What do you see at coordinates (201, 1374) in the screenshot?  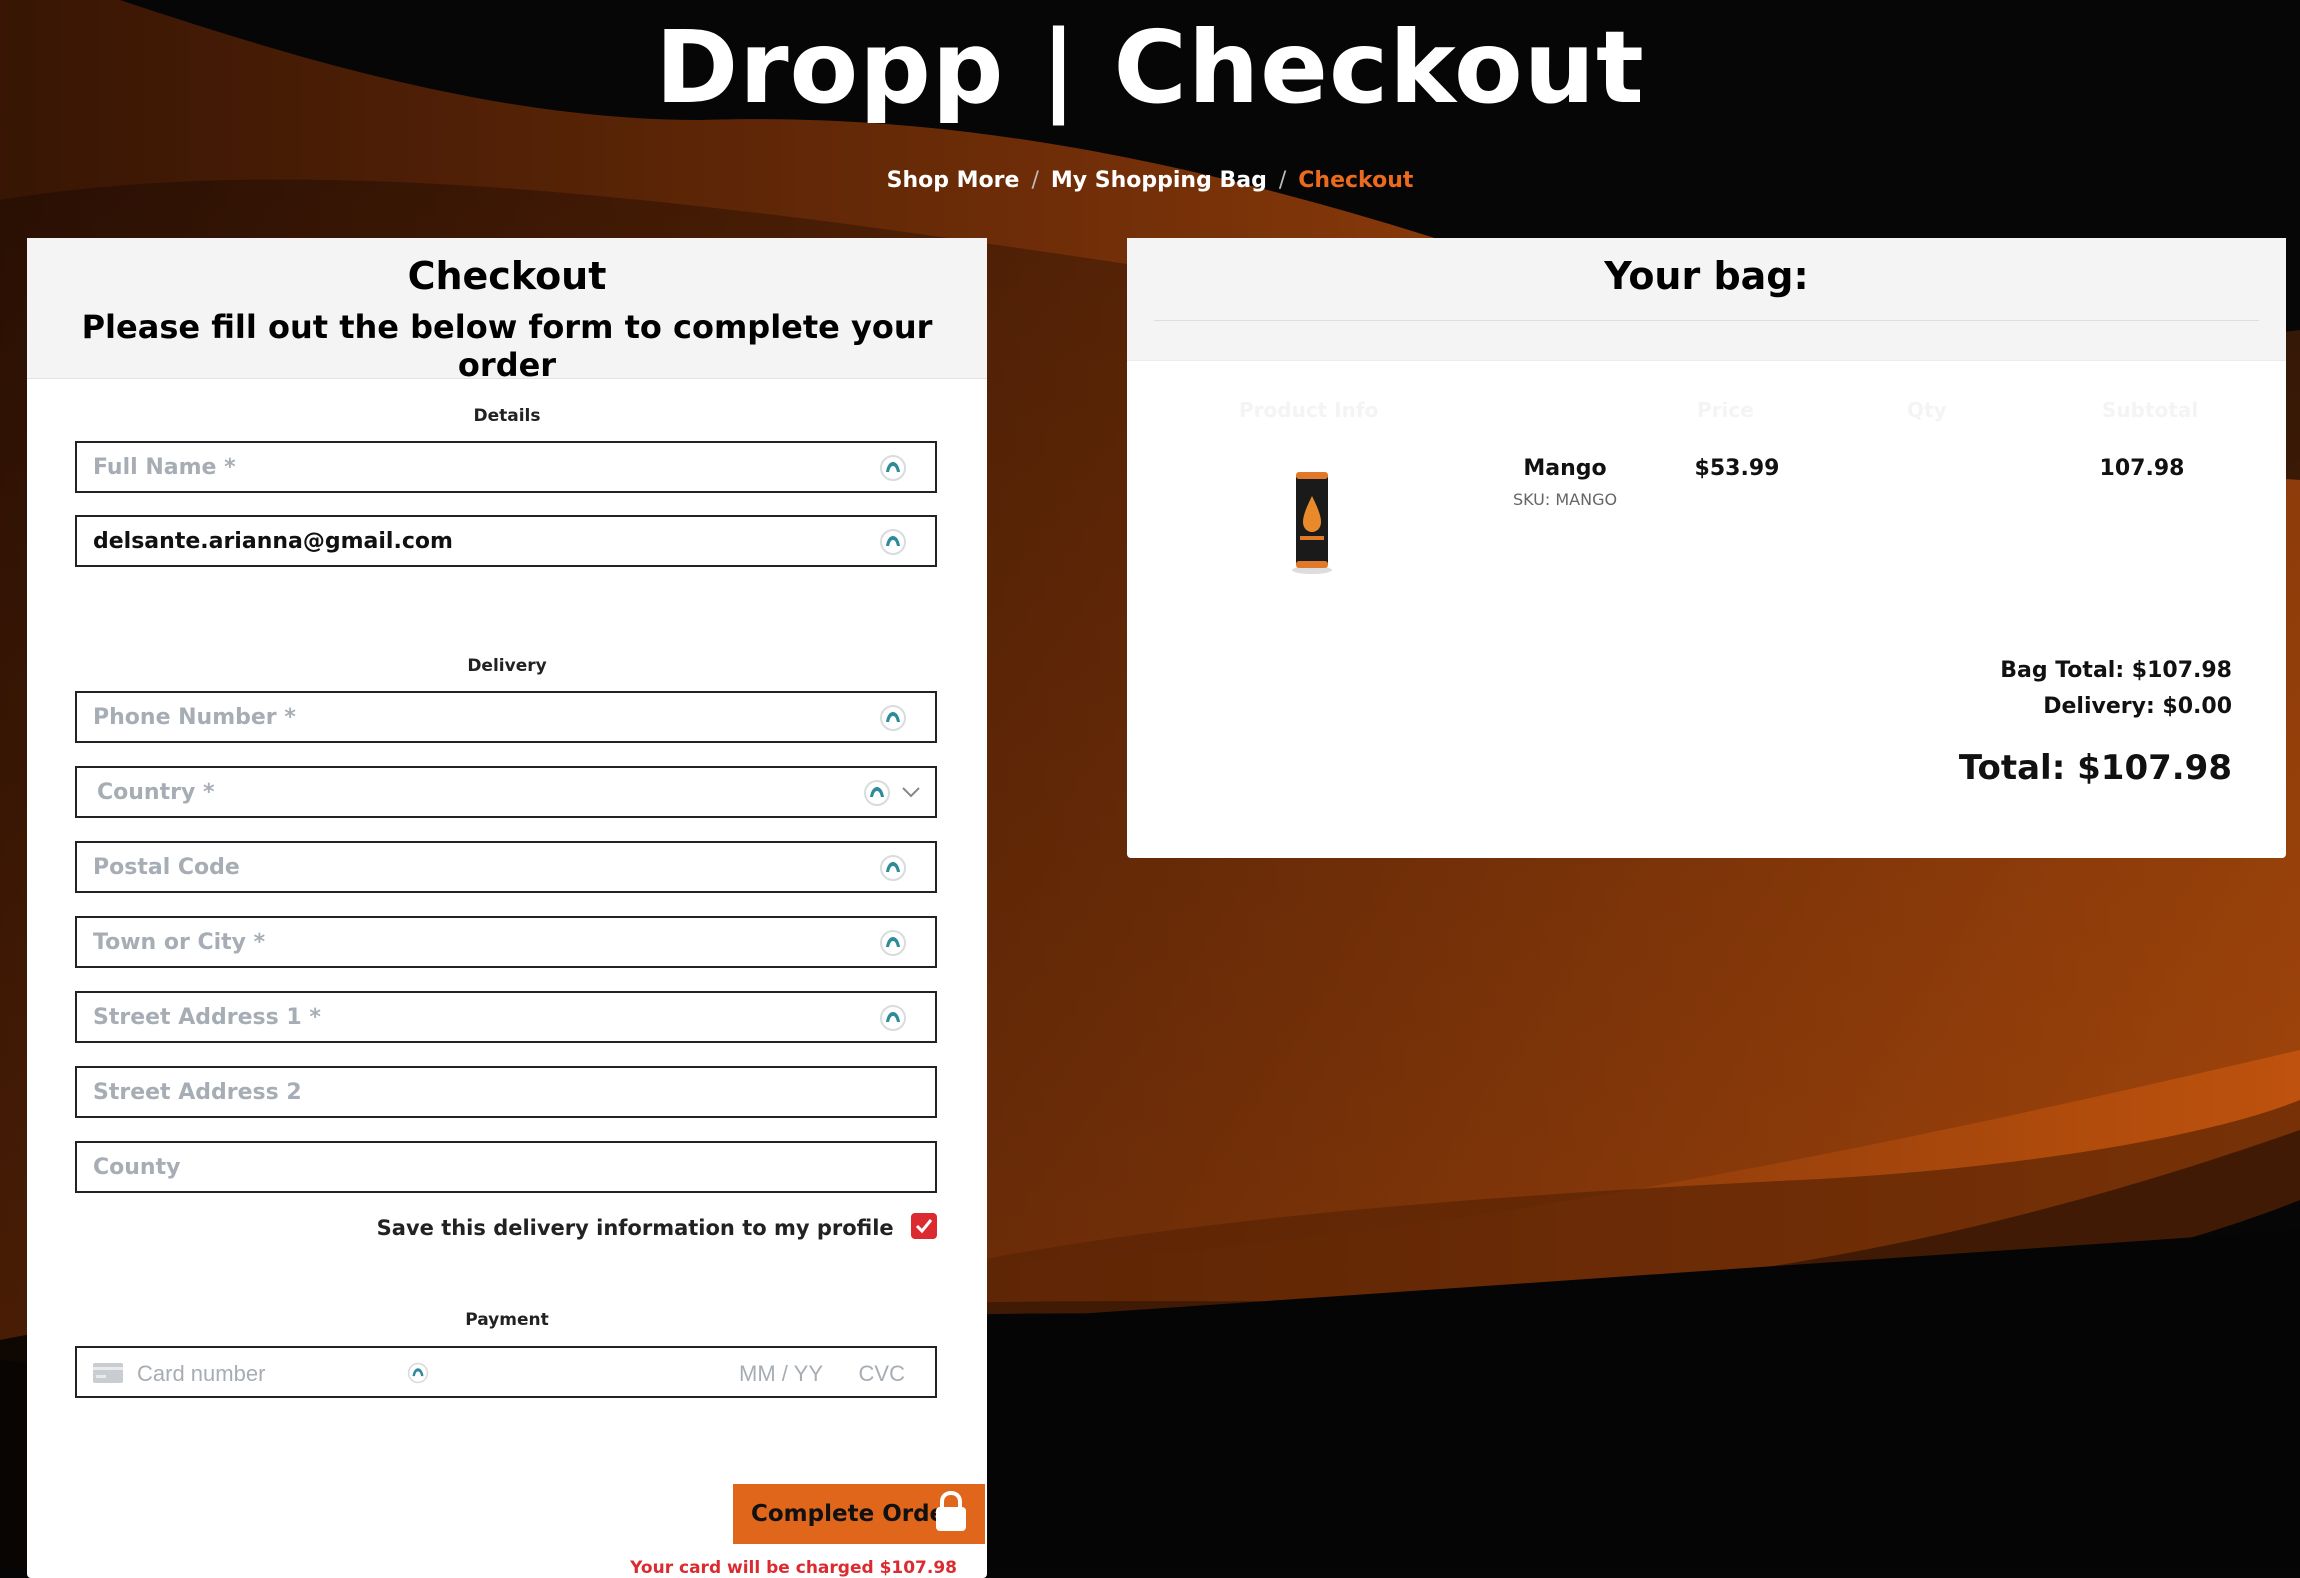 I see `card-number-input: Card number` at bounding box center [201, 1374].